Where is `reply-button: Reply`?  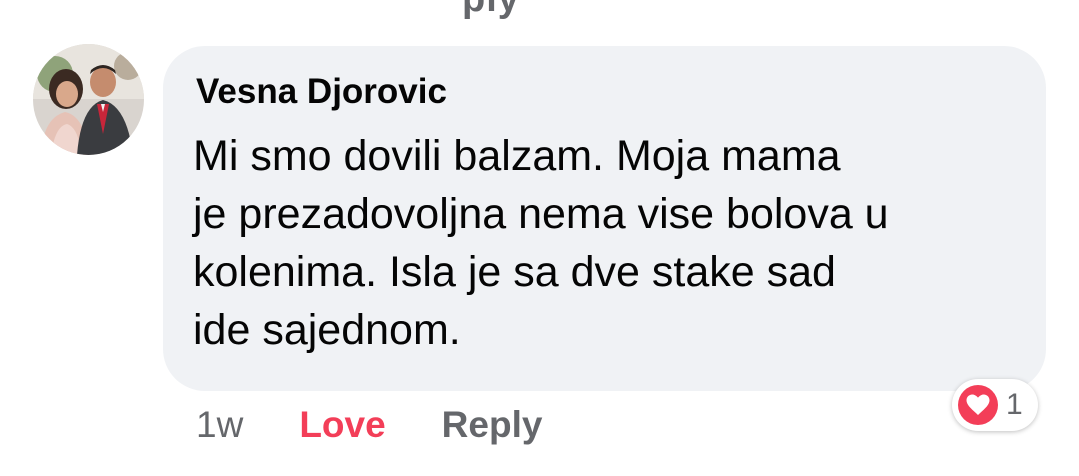 reply-button: Reply is located at coordinates (492, 425).